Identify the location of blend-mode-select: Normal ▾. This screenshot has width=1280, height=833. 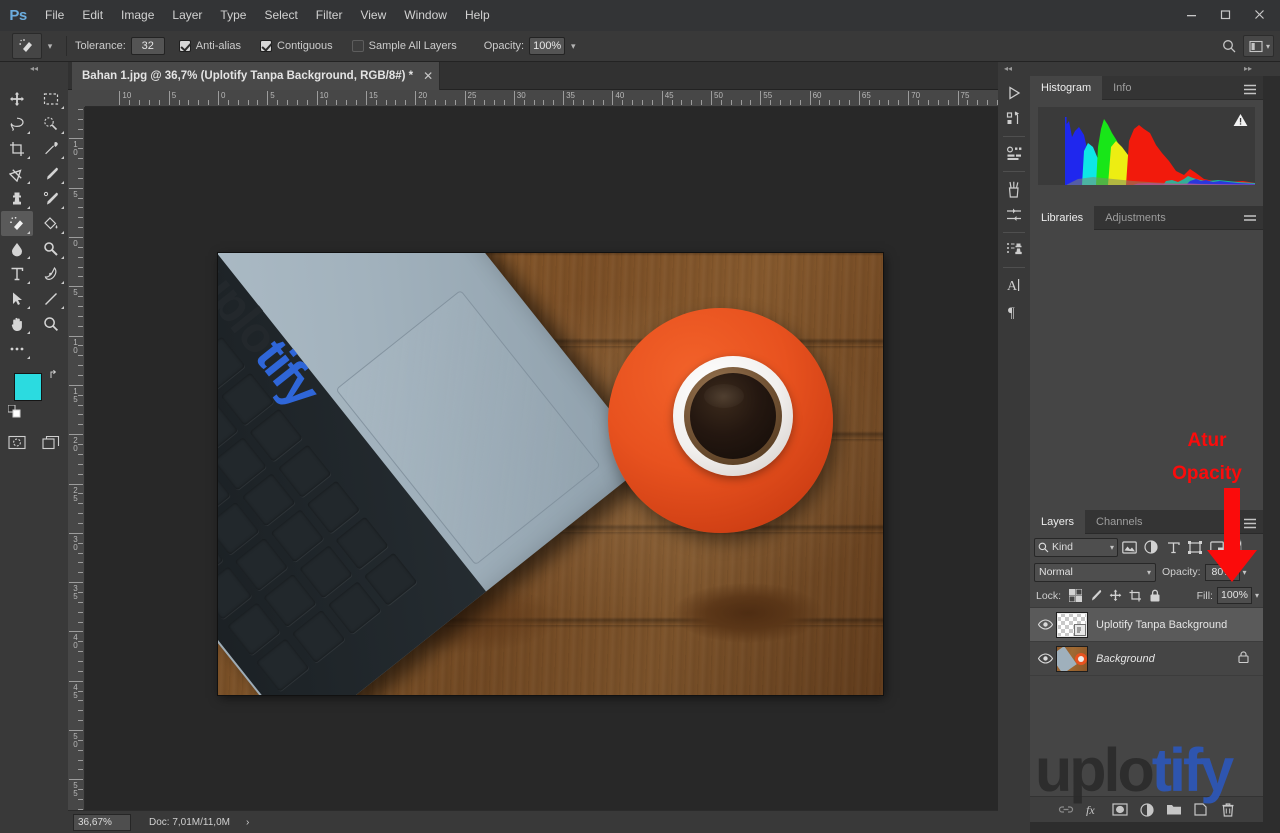
(1095, 572).